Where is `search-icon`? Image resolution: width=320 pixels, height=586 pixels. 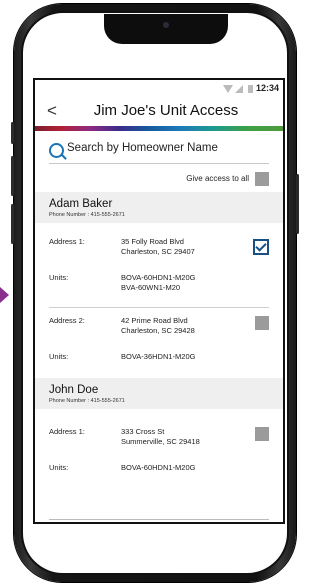 search-icon is located at coordinates (56, 150).